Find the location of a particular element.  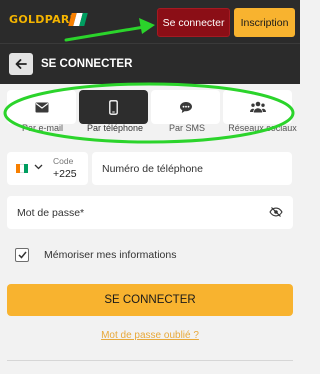

chevron-down-icon is located at coordinates (38, 167).